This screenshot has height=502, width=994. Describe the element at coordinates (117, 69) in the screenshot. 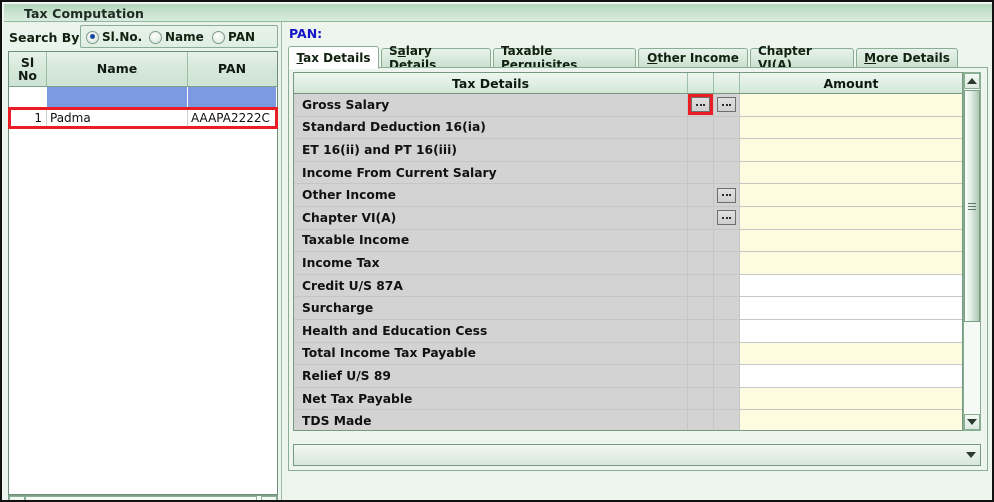

I see `list-column-name: Name` at that location.